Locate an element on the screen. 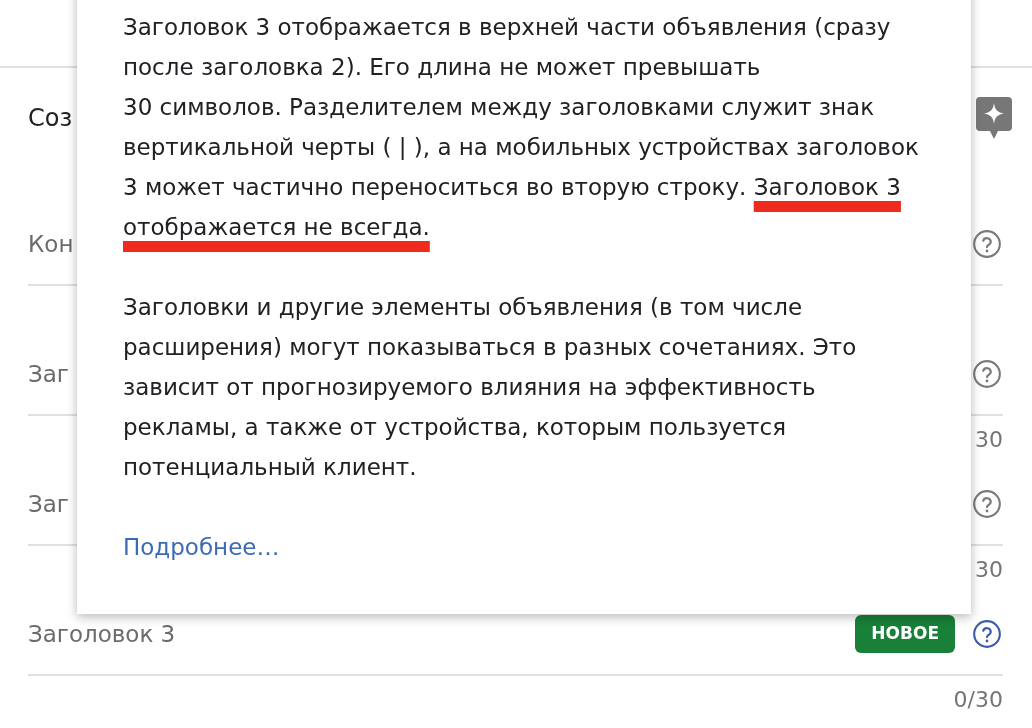 This screenshot has height=728, width=1032. section-title: Соз is located at coordinates (50, 118).